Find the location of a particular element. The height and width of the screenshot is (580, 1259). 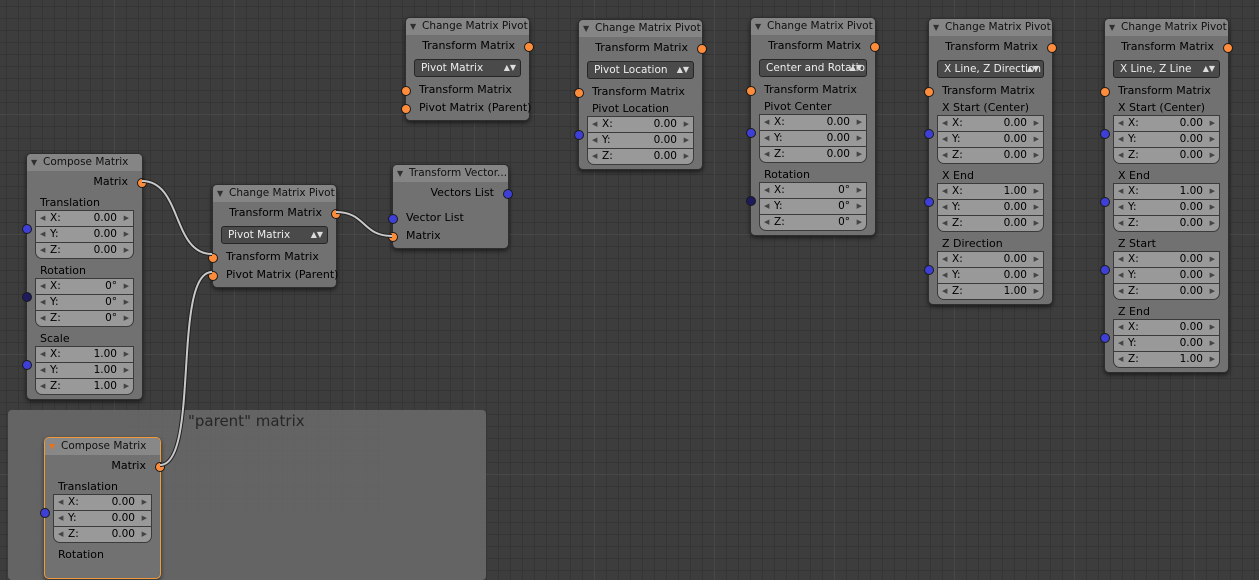

link-compose-to-transform-matrix is located at coordinates (177, 217).